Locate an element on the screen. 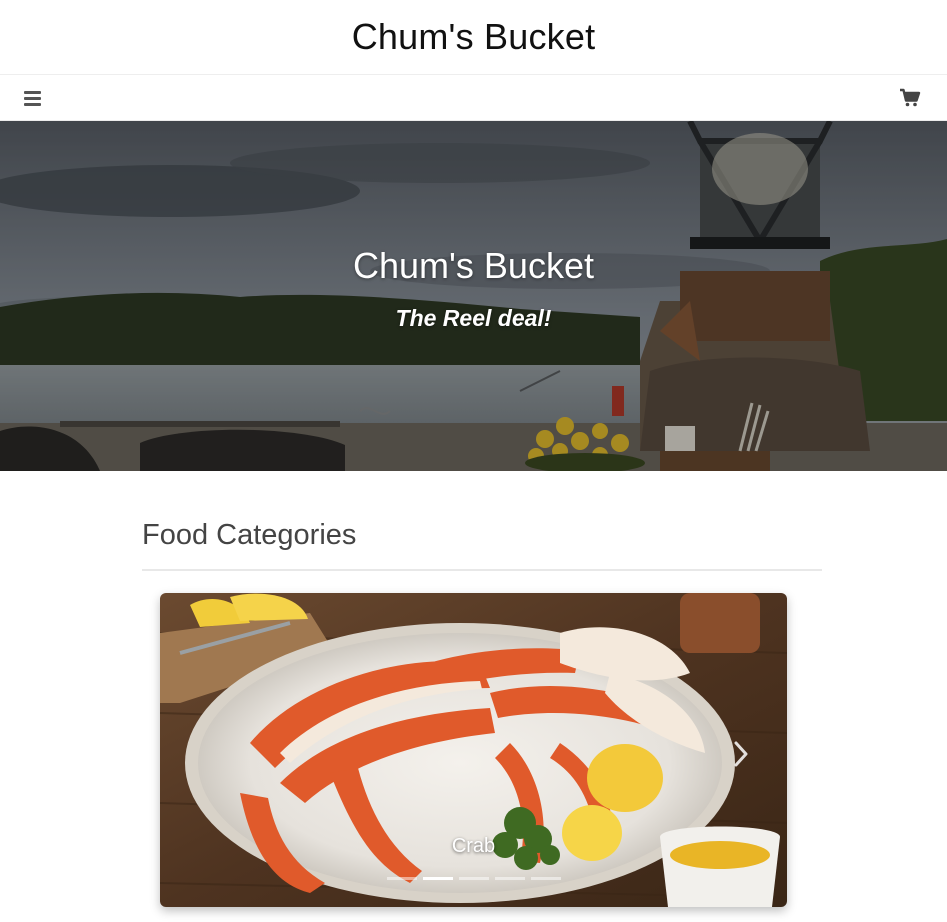 This screenshot has width=947, height=922. site-title: Chum's Bucket is located at coordinates (473, 36).